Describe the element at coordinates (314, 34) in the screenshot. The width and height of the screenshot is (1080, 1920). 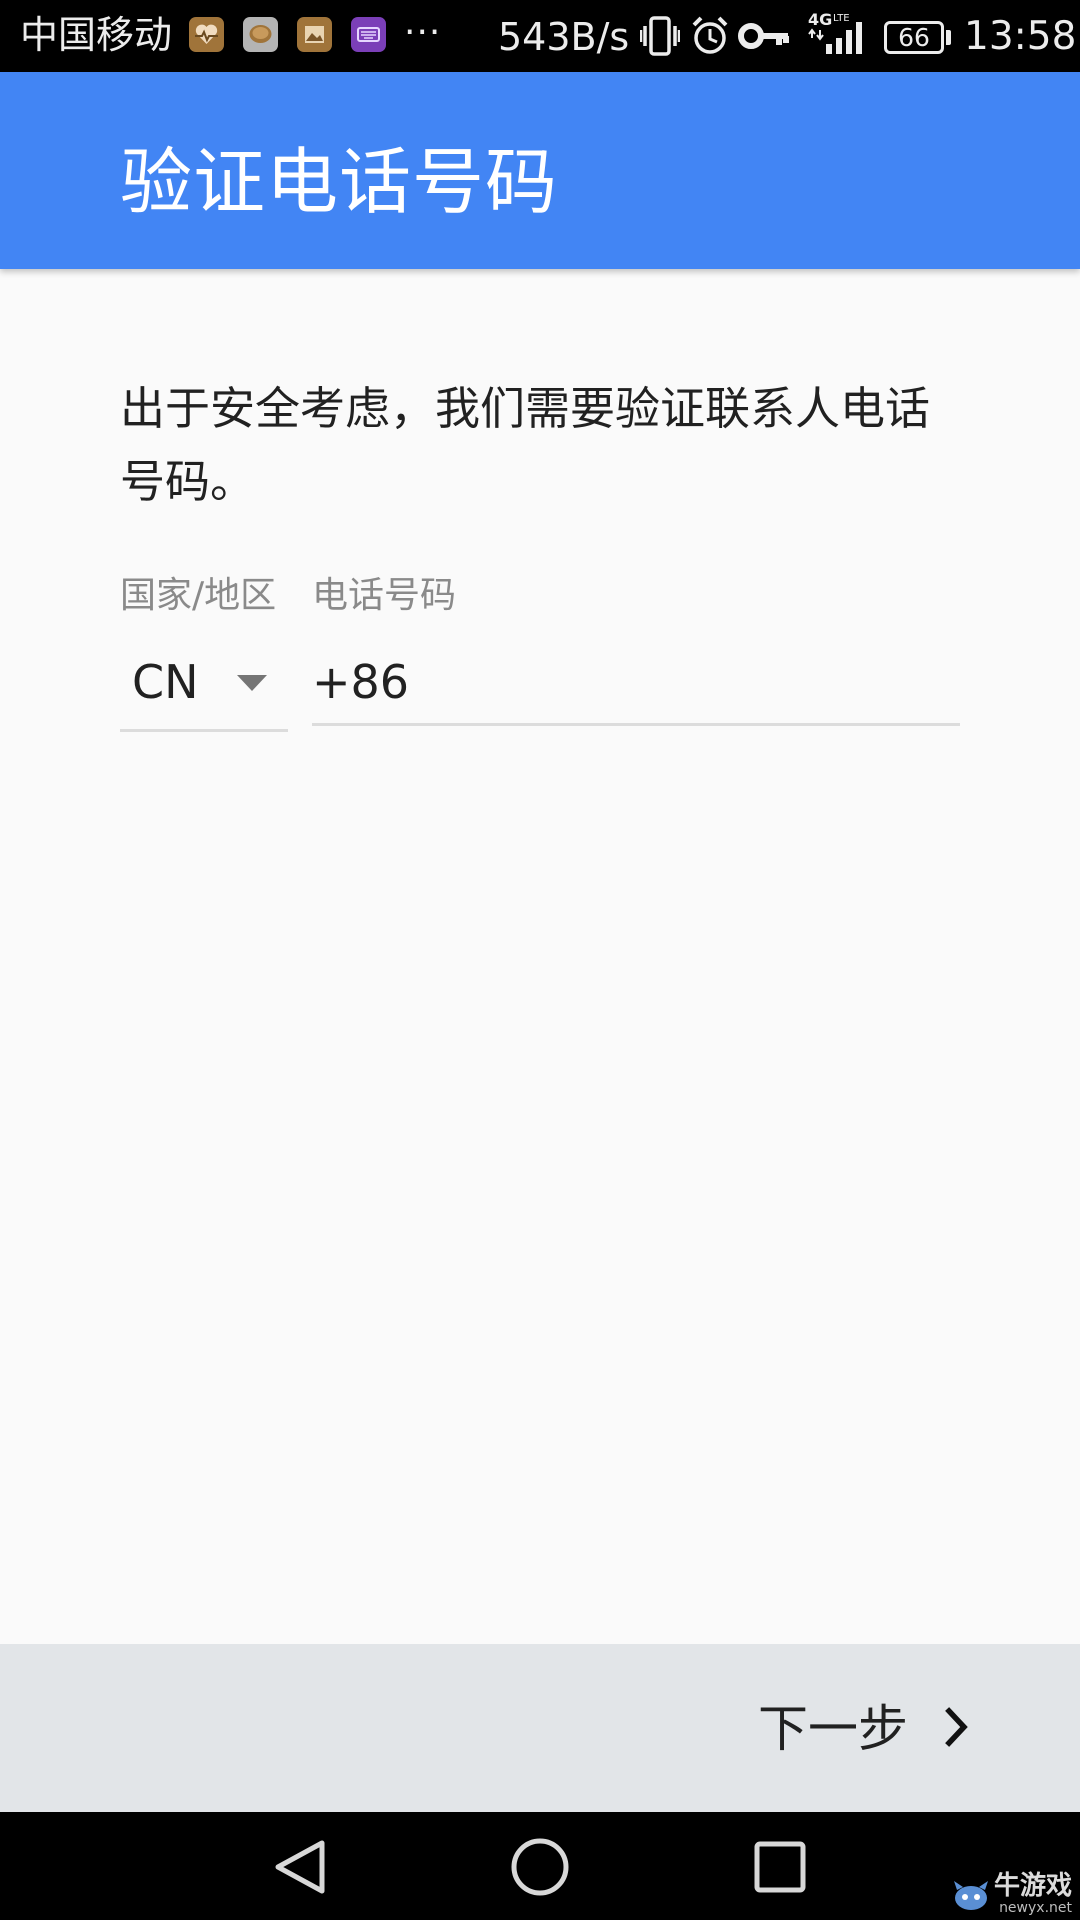
I see `gallery-app-icon` at that location.